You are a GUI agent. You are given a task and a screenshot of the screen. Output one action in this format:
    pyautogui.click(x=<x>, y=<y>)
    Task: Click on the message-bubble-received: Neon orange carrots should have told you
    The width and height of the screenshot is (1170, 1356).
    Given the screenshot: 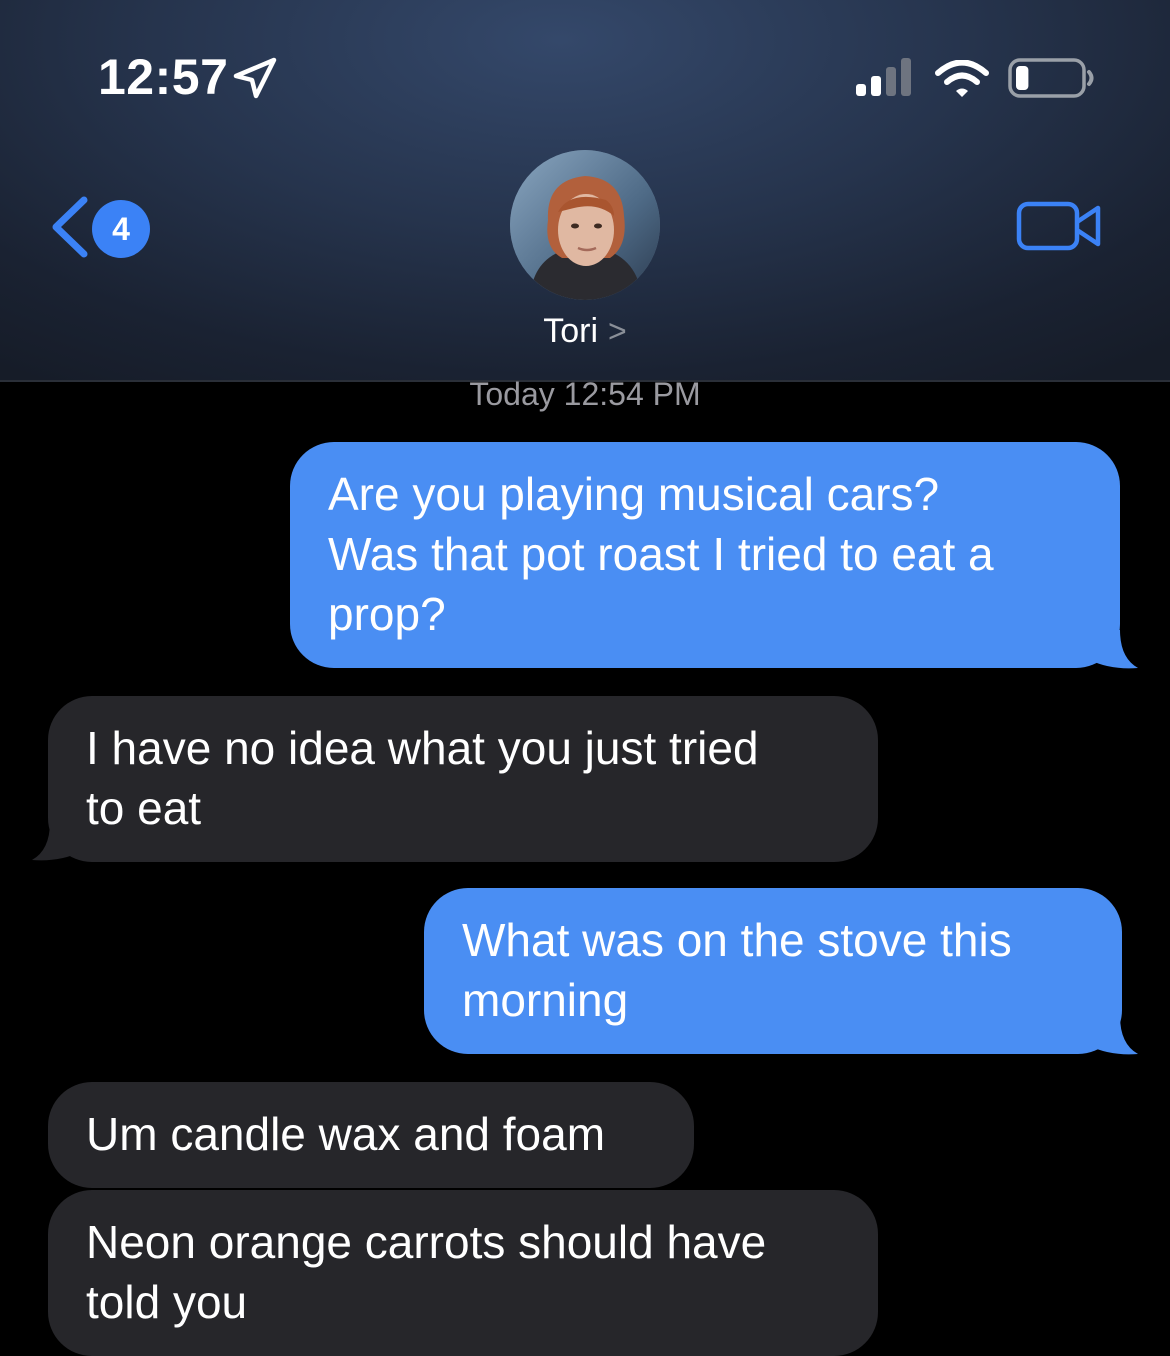 What is the action you would take?
    pyautogui.click(x=463, y=1273)
    